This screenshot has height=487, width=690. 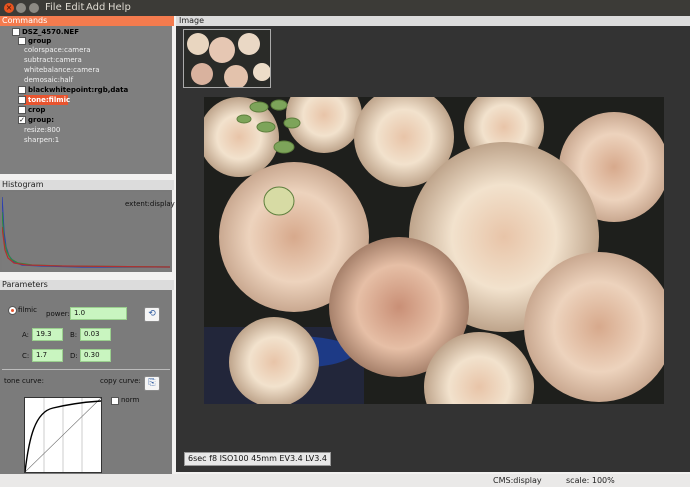 What do you see at coordinates (152, 314) in the screenshot?
I see `reset-button: ⟲` at bounding box center [152, 314].